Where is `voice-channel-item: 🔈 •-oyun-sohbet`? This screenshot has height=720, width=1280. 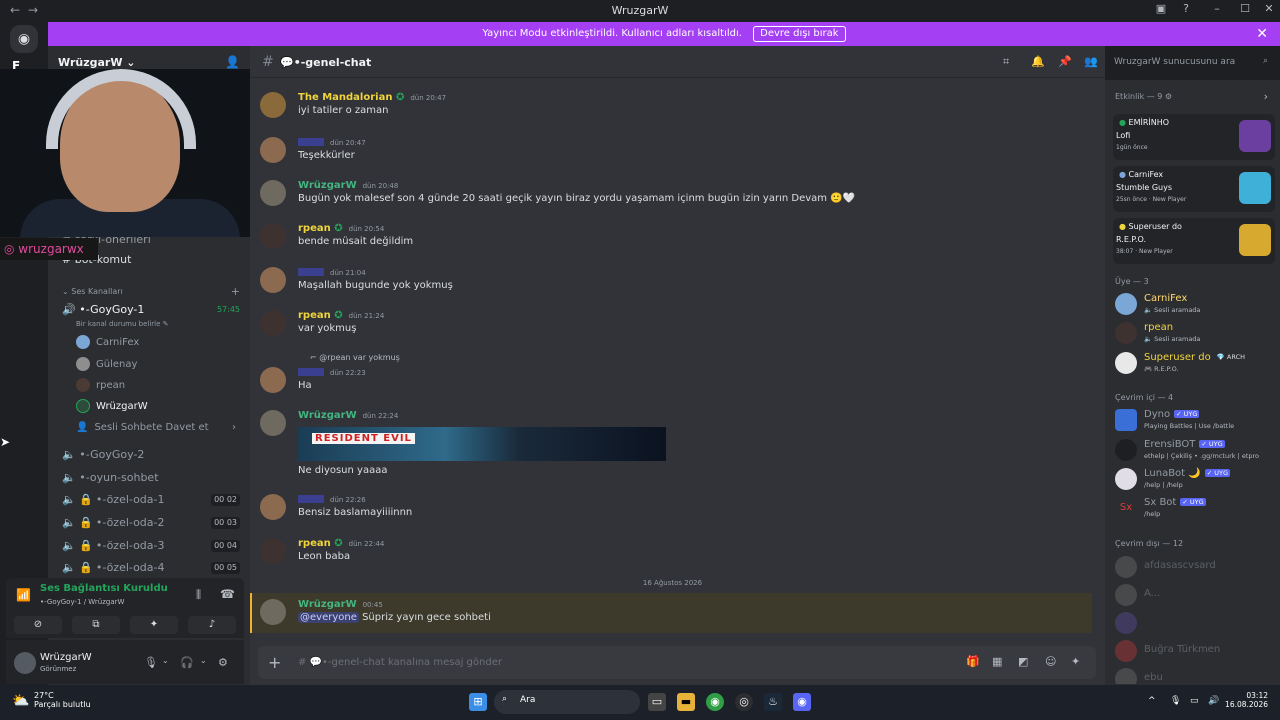 voice-channel-item: 🔈 •-oyun-sohbet is located at coordinates (151, 478).